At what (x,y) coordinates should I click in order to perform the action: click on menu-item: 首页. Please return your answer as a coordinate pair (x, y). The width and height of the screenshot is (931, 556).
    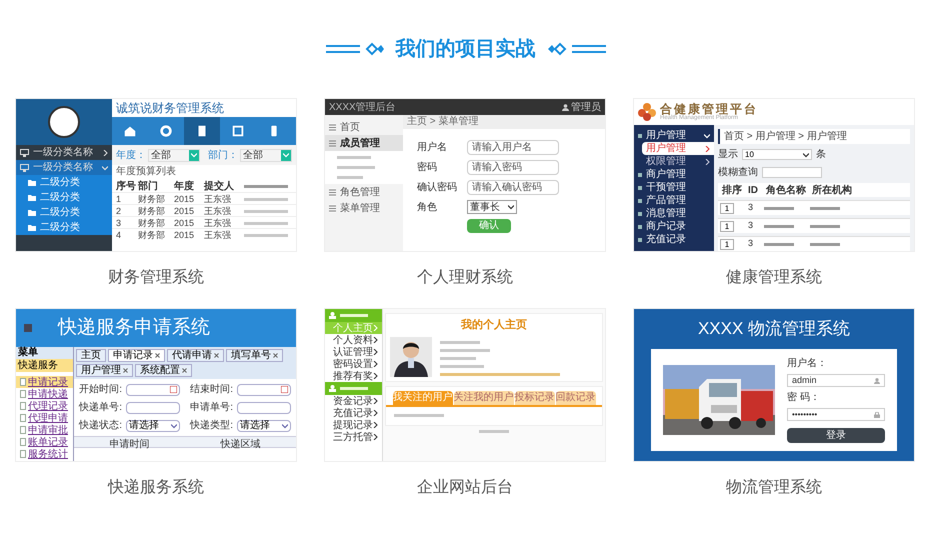
    Looking at the image, I should click on (364, 127).